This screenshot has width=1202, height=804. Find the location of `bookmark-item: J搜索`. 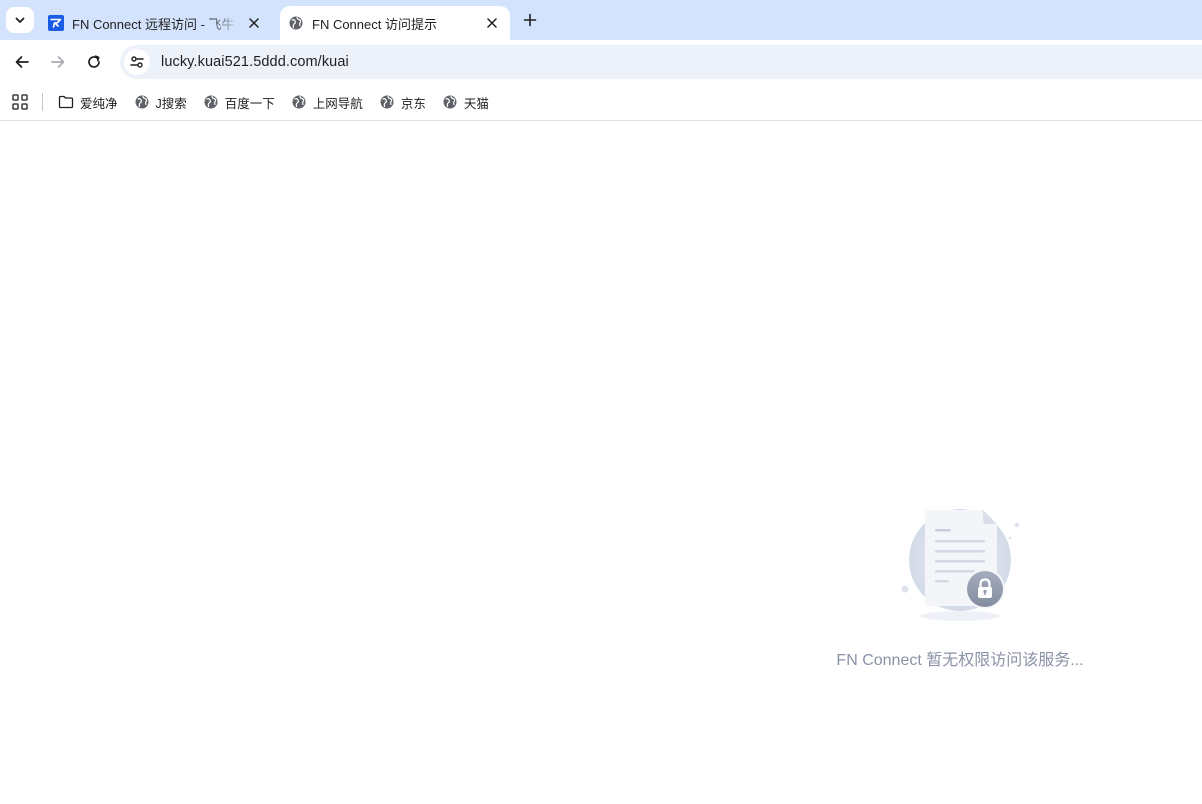

bookmark-item: J搜索 is located at coordinates (160, 102).